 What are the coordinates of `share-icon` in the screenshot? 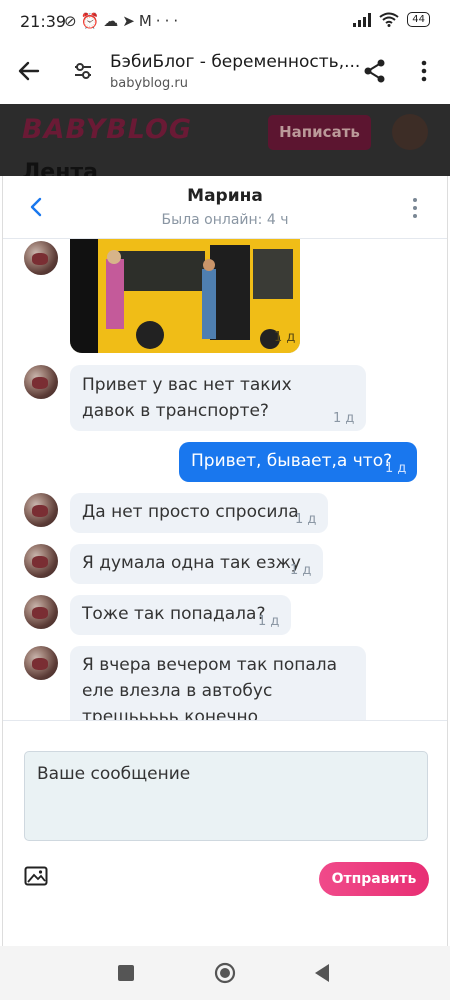 It's located at (375, 71).